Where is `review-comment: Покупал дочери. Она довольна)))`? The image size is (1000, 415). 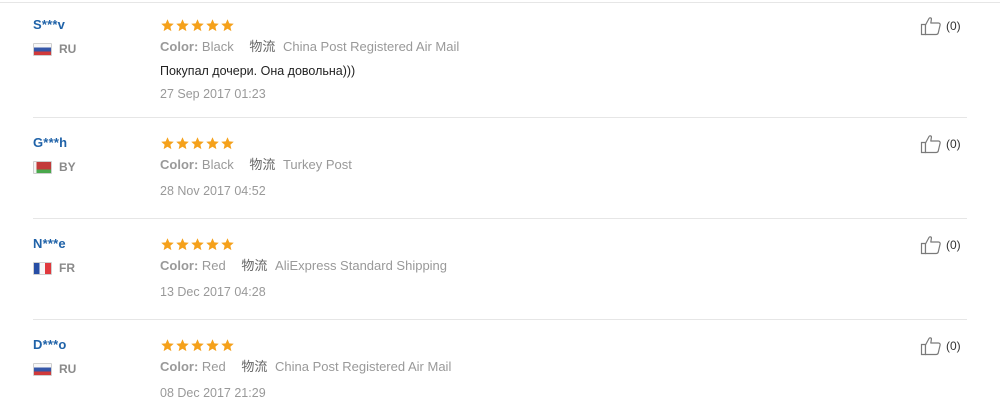 review-comment: Покупал дочери. Она довольна))) is located at coordinates (258, 71).